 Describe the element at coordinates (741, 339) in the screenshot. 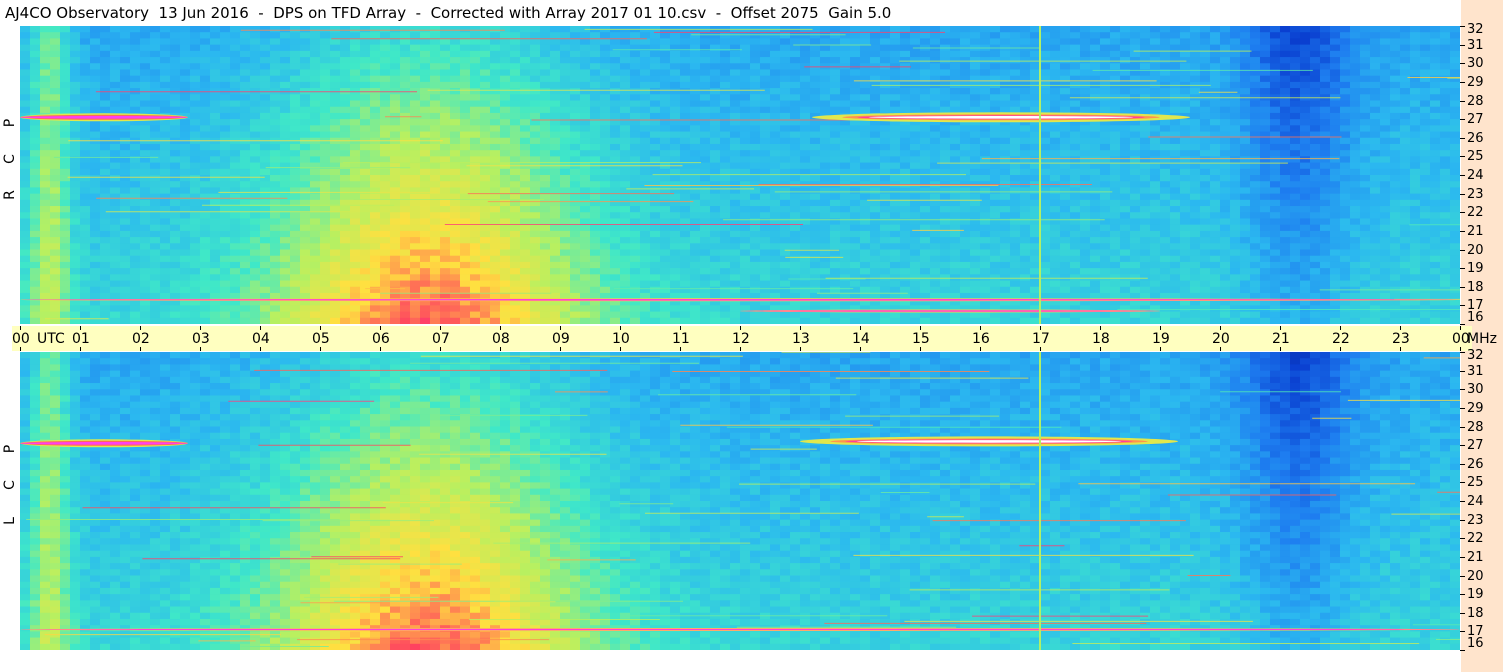

I see `utc-tick-label: 12` at that location.